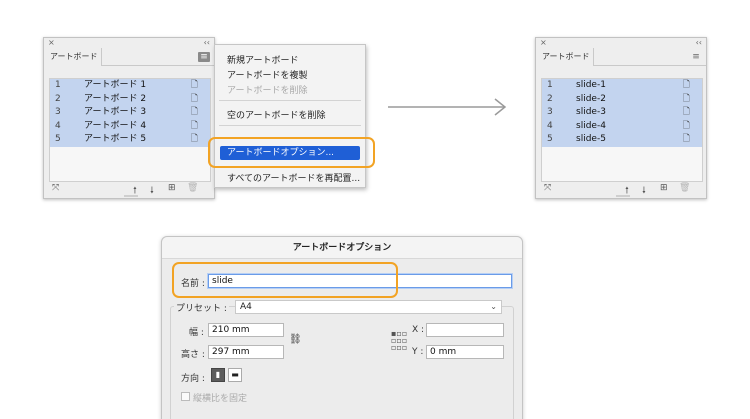  I want to click on row-name: アートボード 4, so click(115, 127).